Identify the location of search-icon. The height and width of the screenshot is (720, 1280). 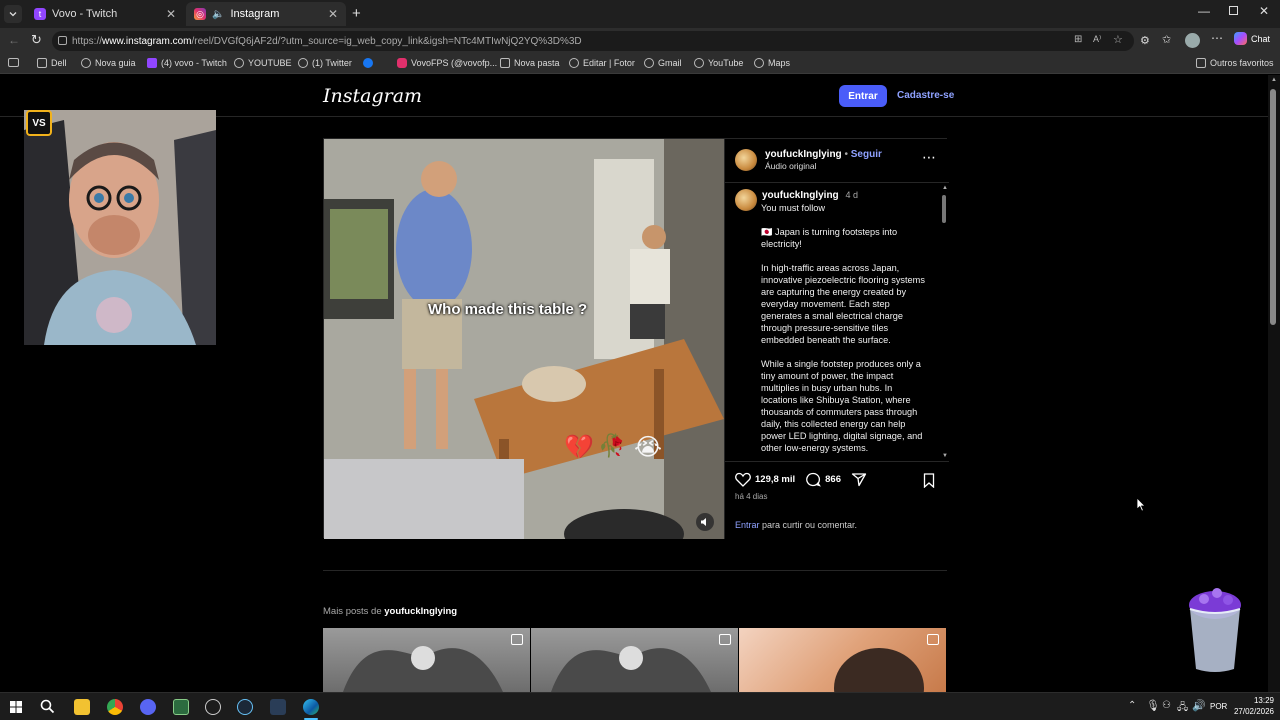
(47, 706).